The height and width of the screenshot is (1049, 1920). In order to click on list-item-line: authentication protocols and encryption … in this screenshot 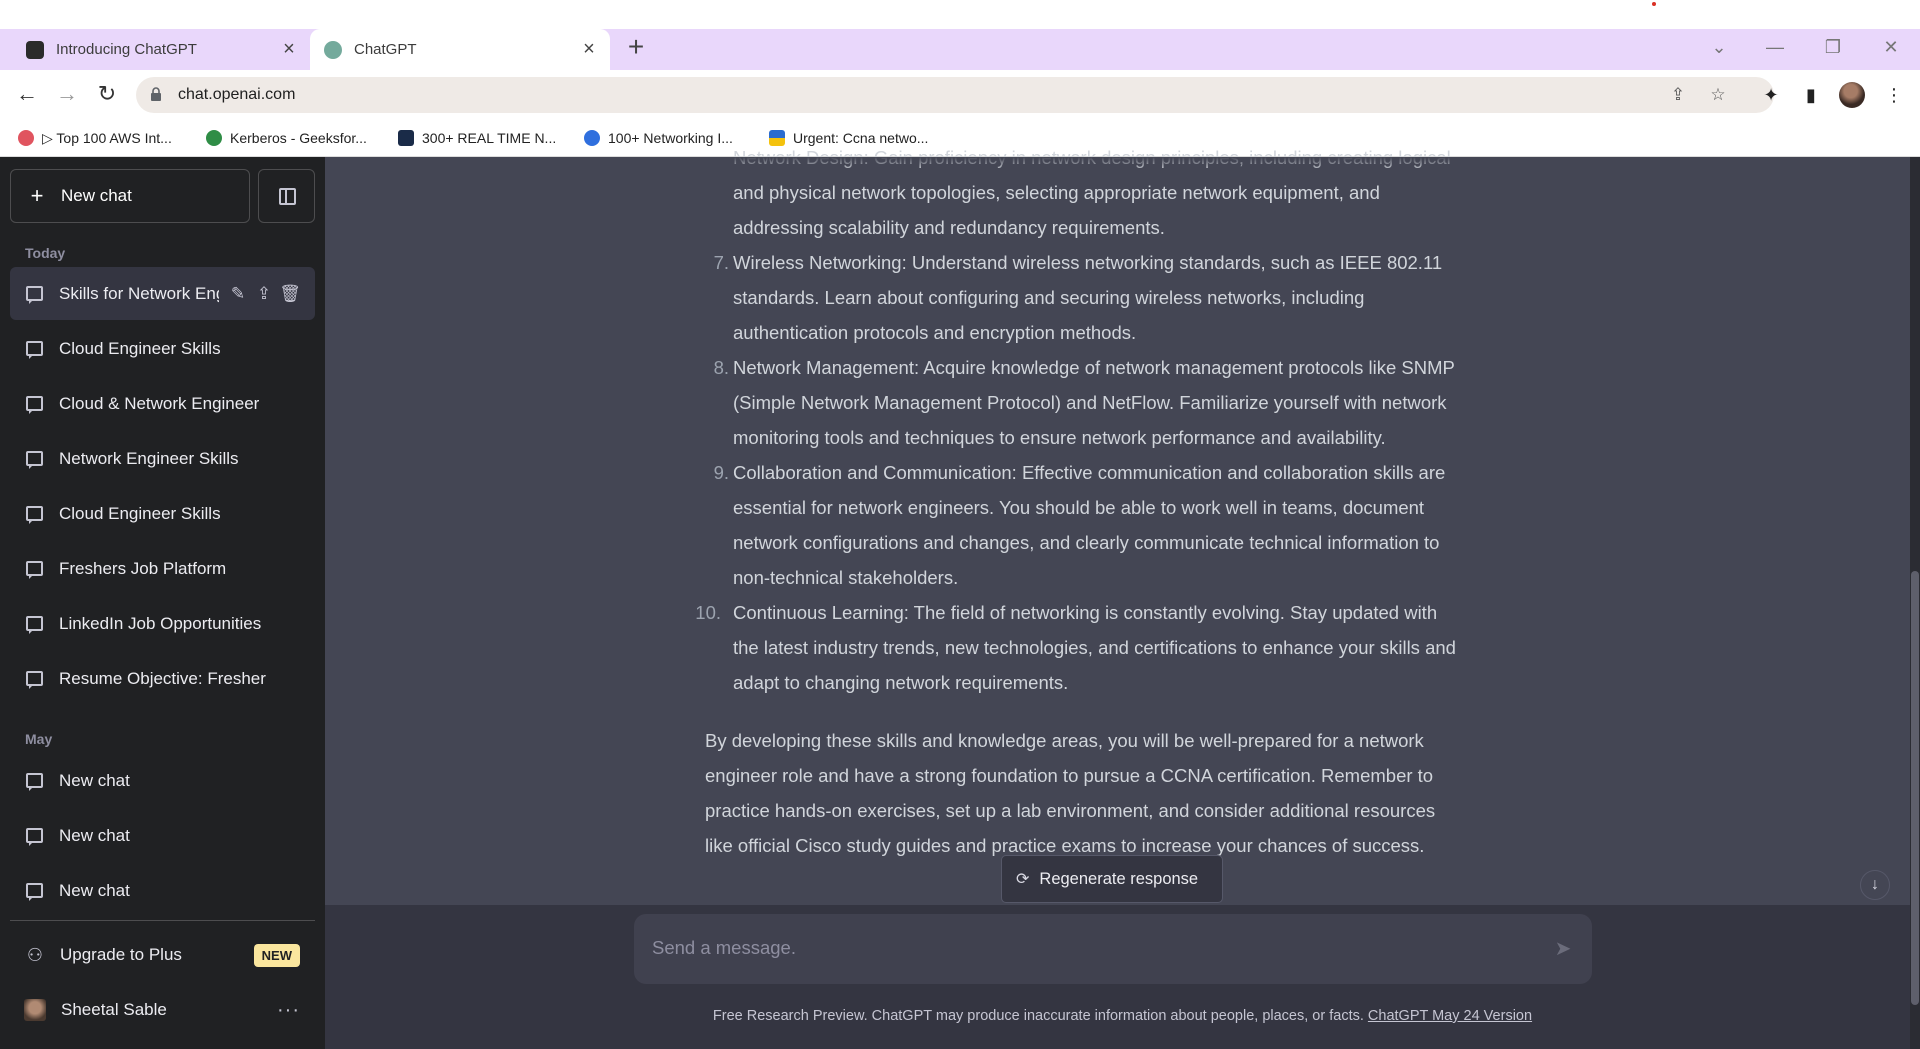, I will do `click(935, 332)`.